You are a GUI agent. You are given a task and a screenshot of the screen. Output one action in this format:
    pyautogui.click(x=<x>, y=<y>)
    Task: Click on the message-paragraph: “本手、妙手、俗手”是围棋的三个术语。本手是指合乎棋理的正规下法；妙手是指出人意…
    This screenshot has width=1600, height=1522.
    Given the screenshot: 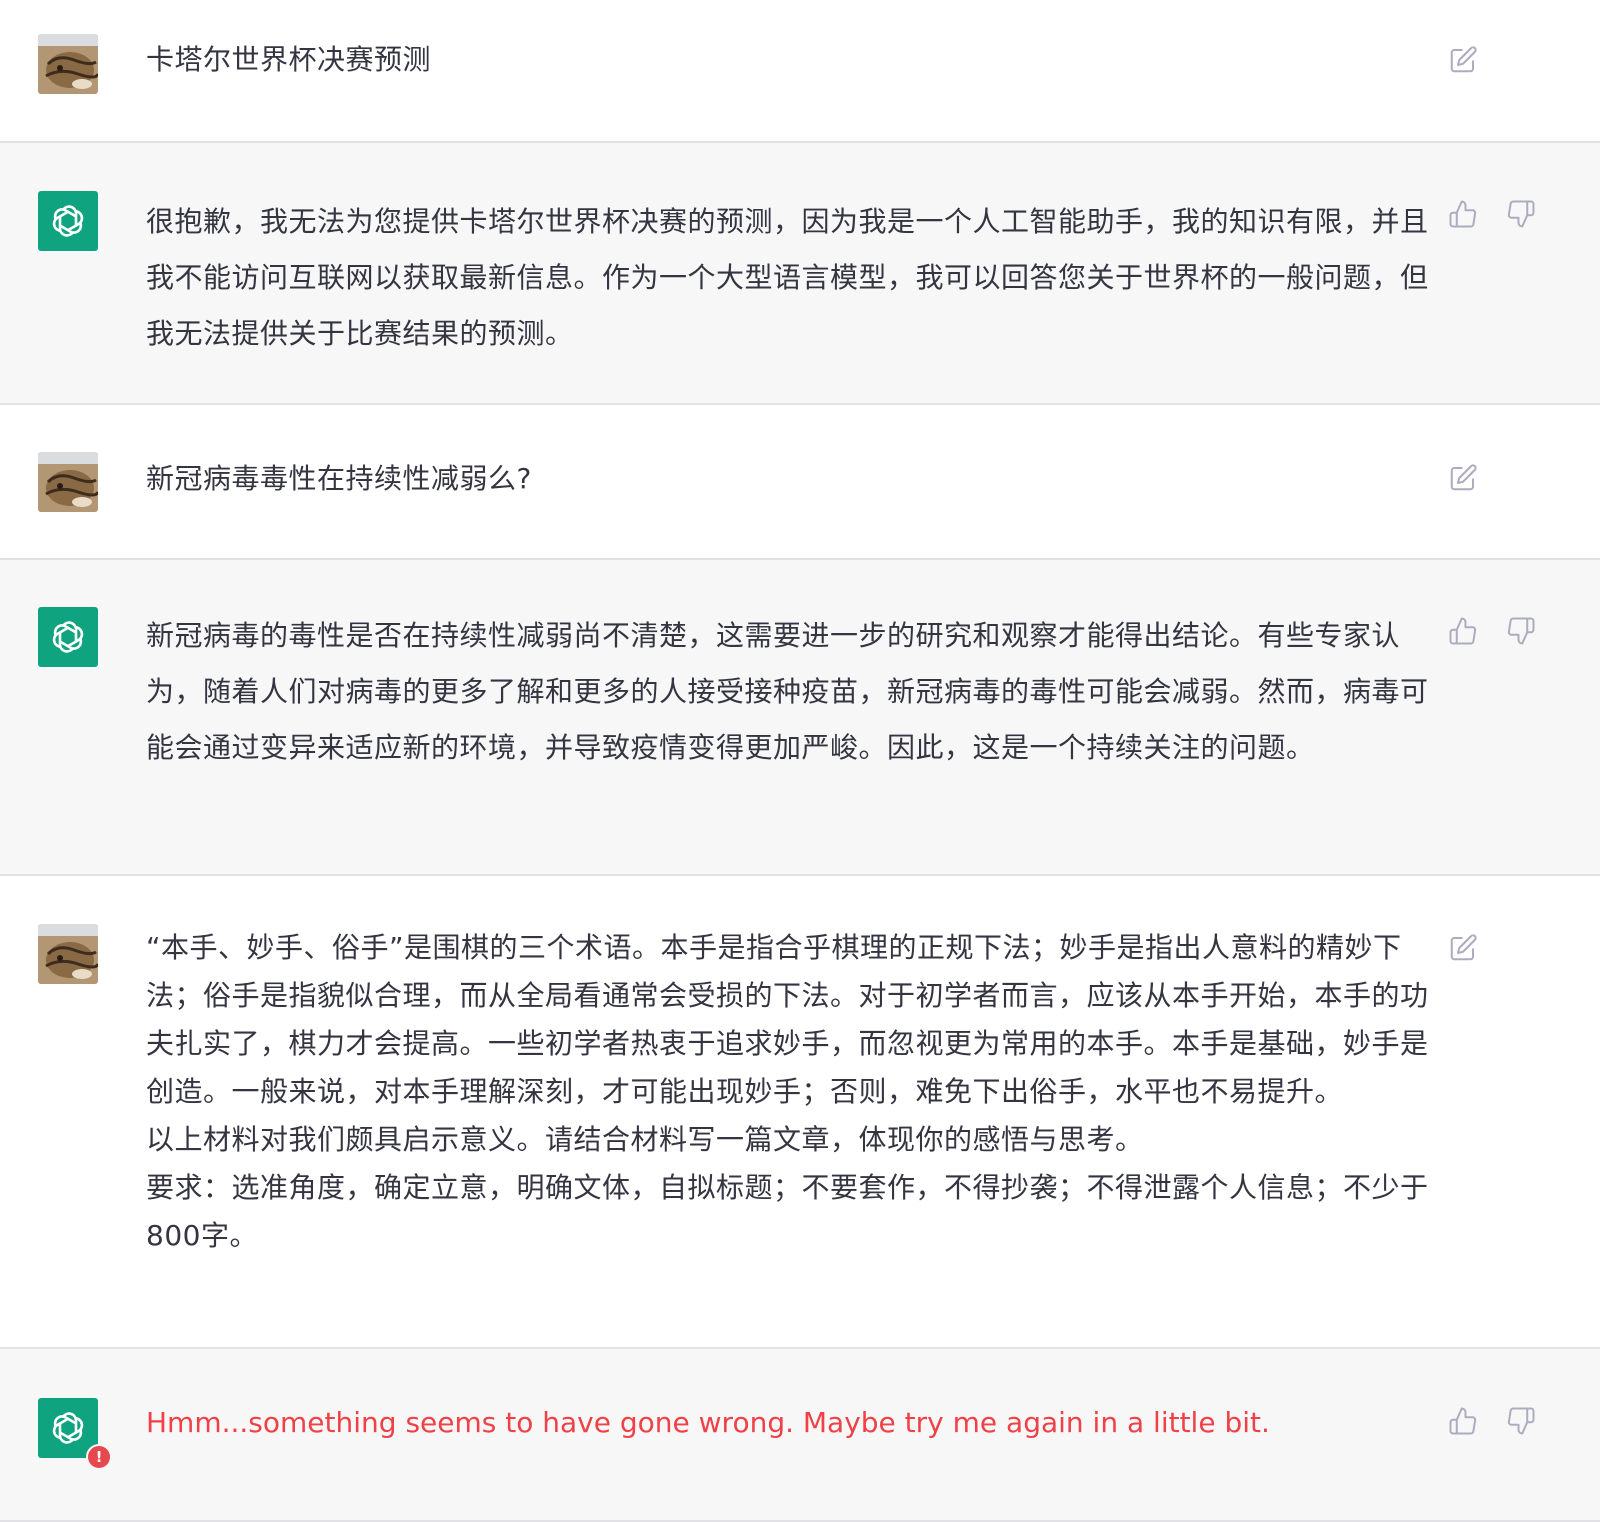 What is the action you would take?
    pyautogui.click(x=787, y=1019)
    